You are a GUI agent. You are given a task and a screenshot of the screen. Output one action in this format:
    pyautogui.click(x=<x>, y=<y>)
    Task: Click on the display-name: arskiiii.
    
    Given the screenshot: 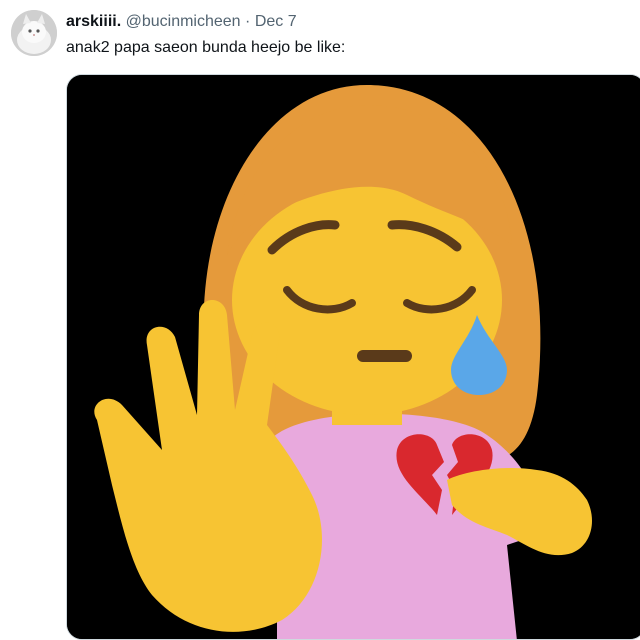 What is the action you would take?
    pyautogui.click(x=93, y=21)
    